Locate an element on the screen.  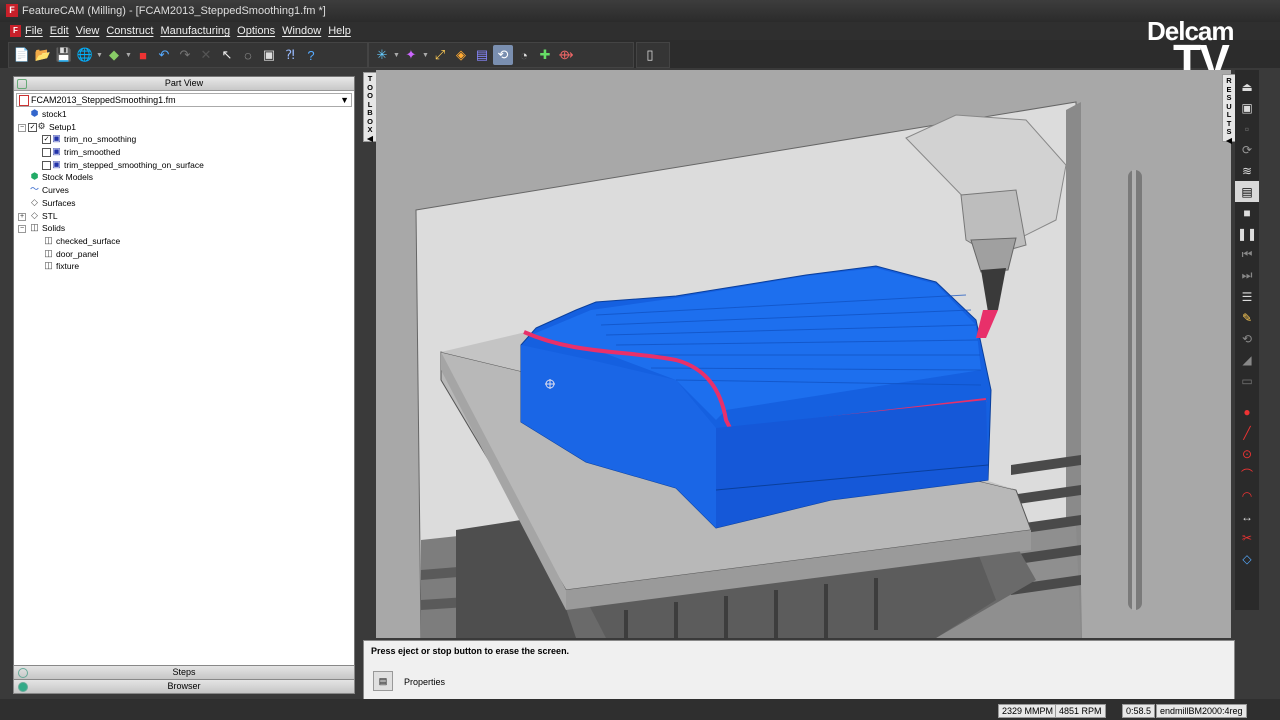
magic-icon: ✦ is located at coordinates (411, 55).